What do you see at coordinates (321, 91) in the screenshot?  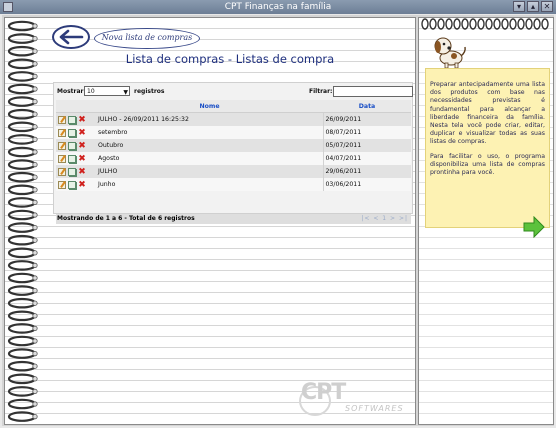 I see `filter-label: Filtrar:` at bounding box center [321, 91].